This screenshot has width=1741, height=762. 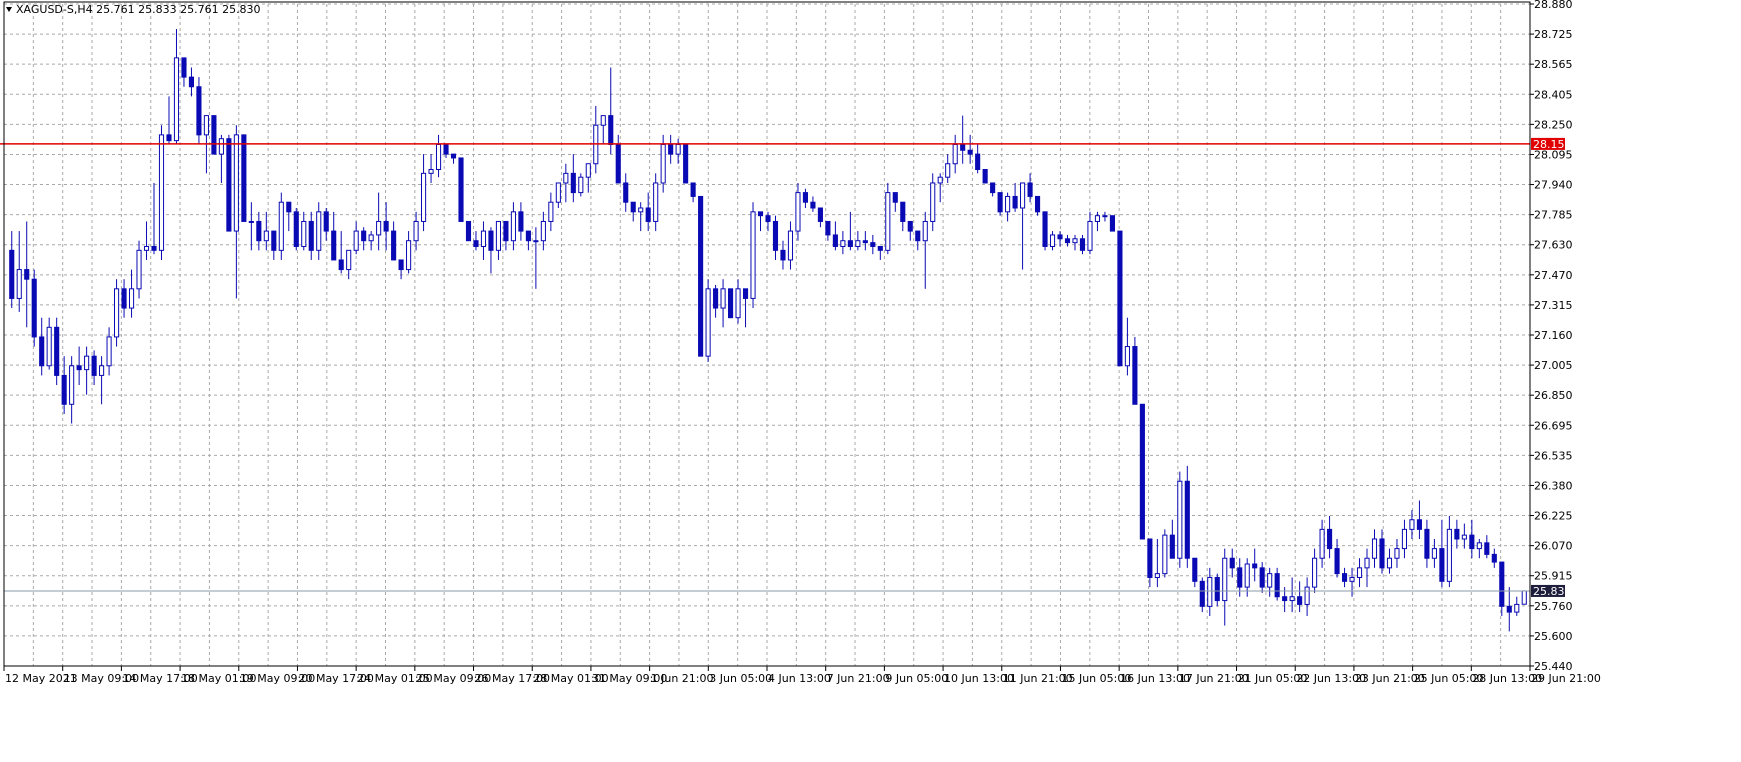 What do you see at coordinates (1553, 516) in the screenshot?
I see `y-tick-label: 26.225` at bounding box center [1553, 516].